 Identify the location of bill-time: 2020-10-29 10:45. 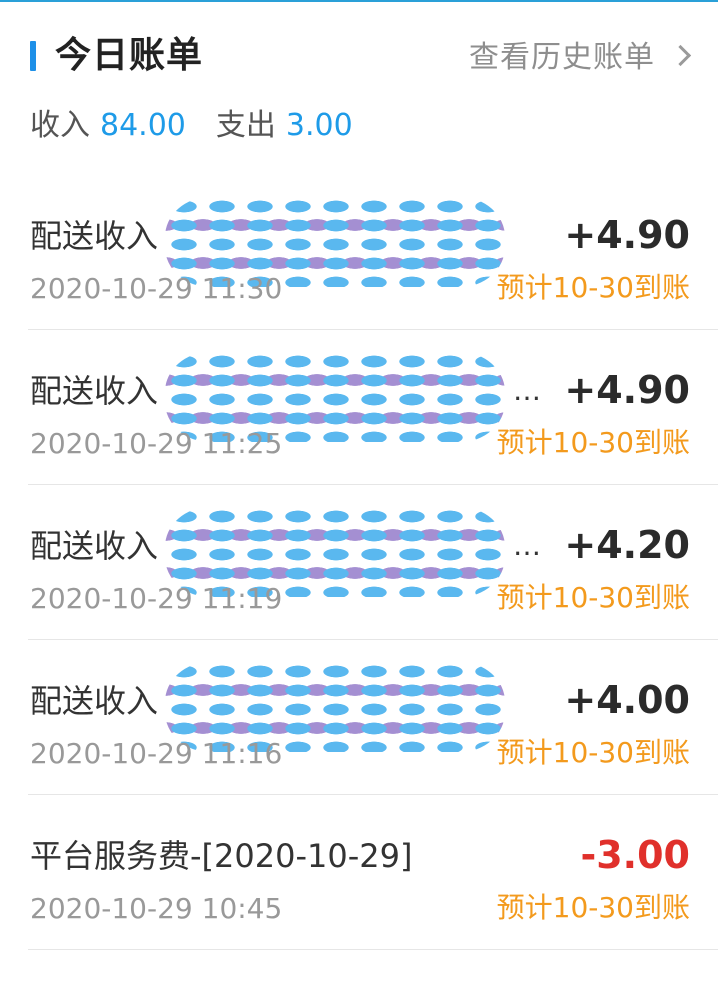
(156, 908).